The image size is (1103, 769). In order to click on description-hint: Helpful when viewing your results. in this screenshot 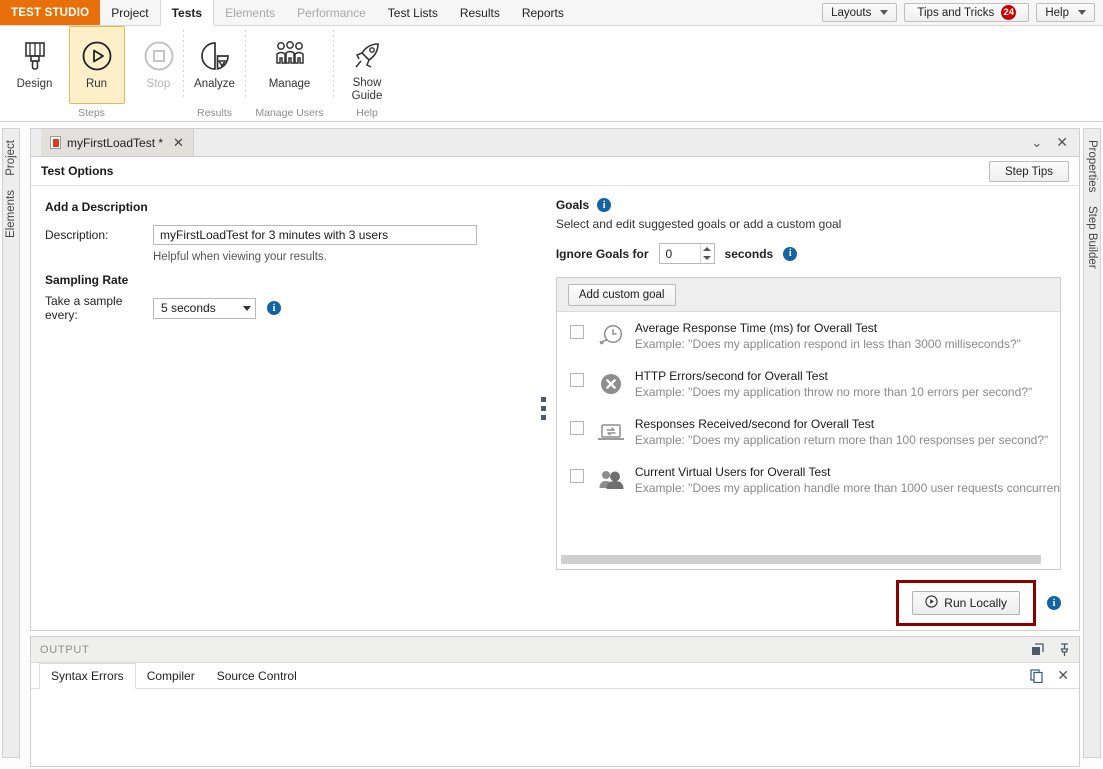, I will do `click(240, 257)`.